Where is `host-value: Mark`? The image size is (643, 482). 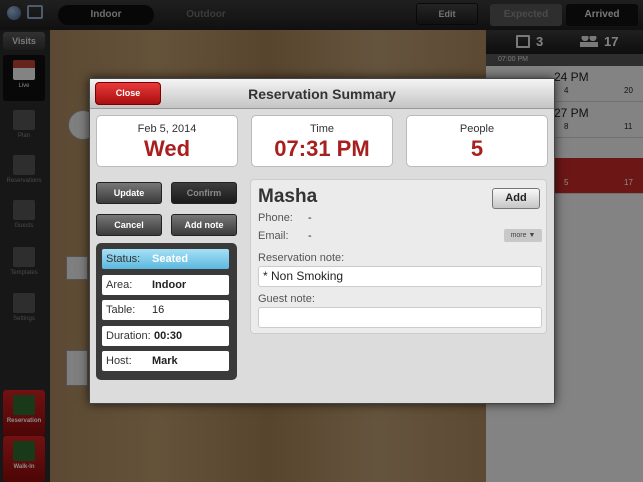 host-value: Mark is located at coordinates (165, 361).